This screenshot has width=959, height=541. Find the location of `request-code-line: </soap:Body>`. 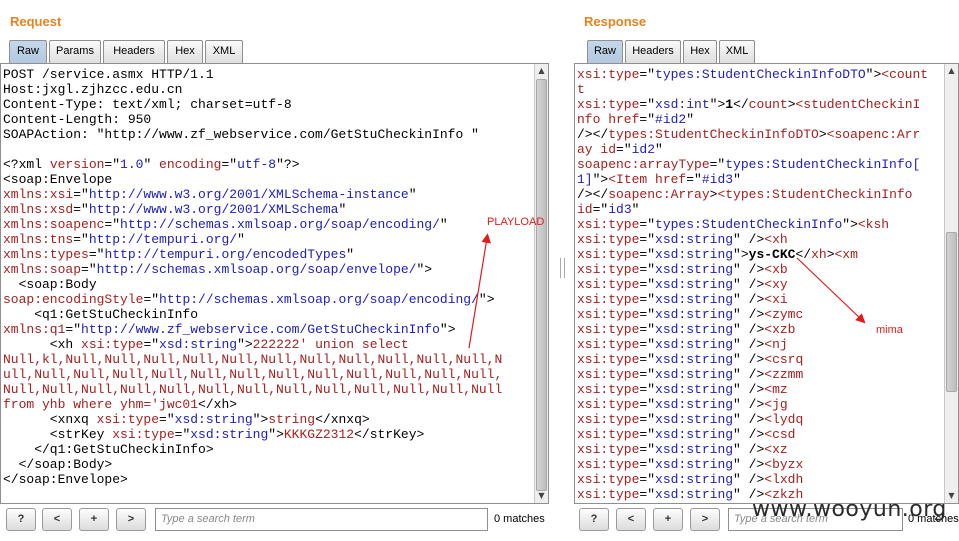

request-code-line: </soap:Body> is located at coordinates (252, 464).